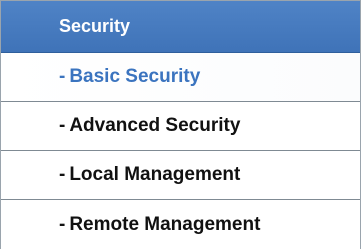  I want to click on menu-item-label: Local Management, so click(155, 174).